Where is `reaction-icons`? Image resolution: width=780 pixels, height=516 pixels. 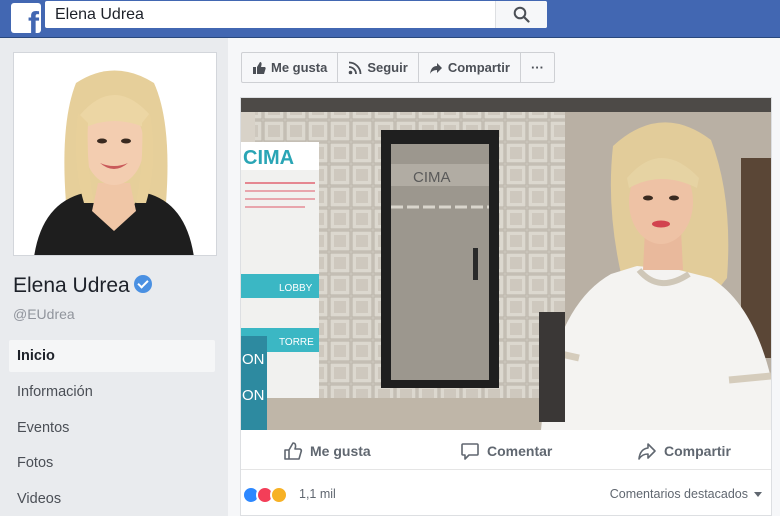 reaction-icons is located at coordinates (265, 495).